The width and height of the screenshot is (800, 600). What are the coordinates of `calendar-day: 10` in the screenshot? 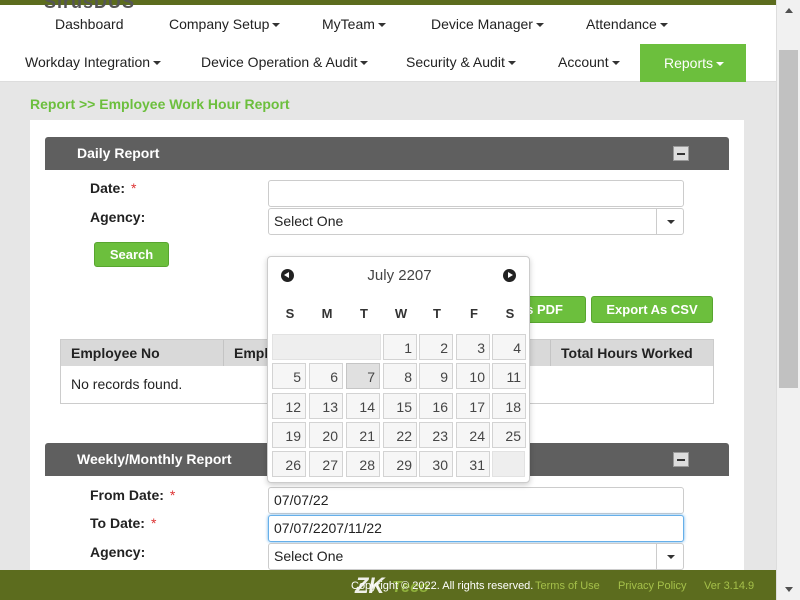 It's located at (473, 376).